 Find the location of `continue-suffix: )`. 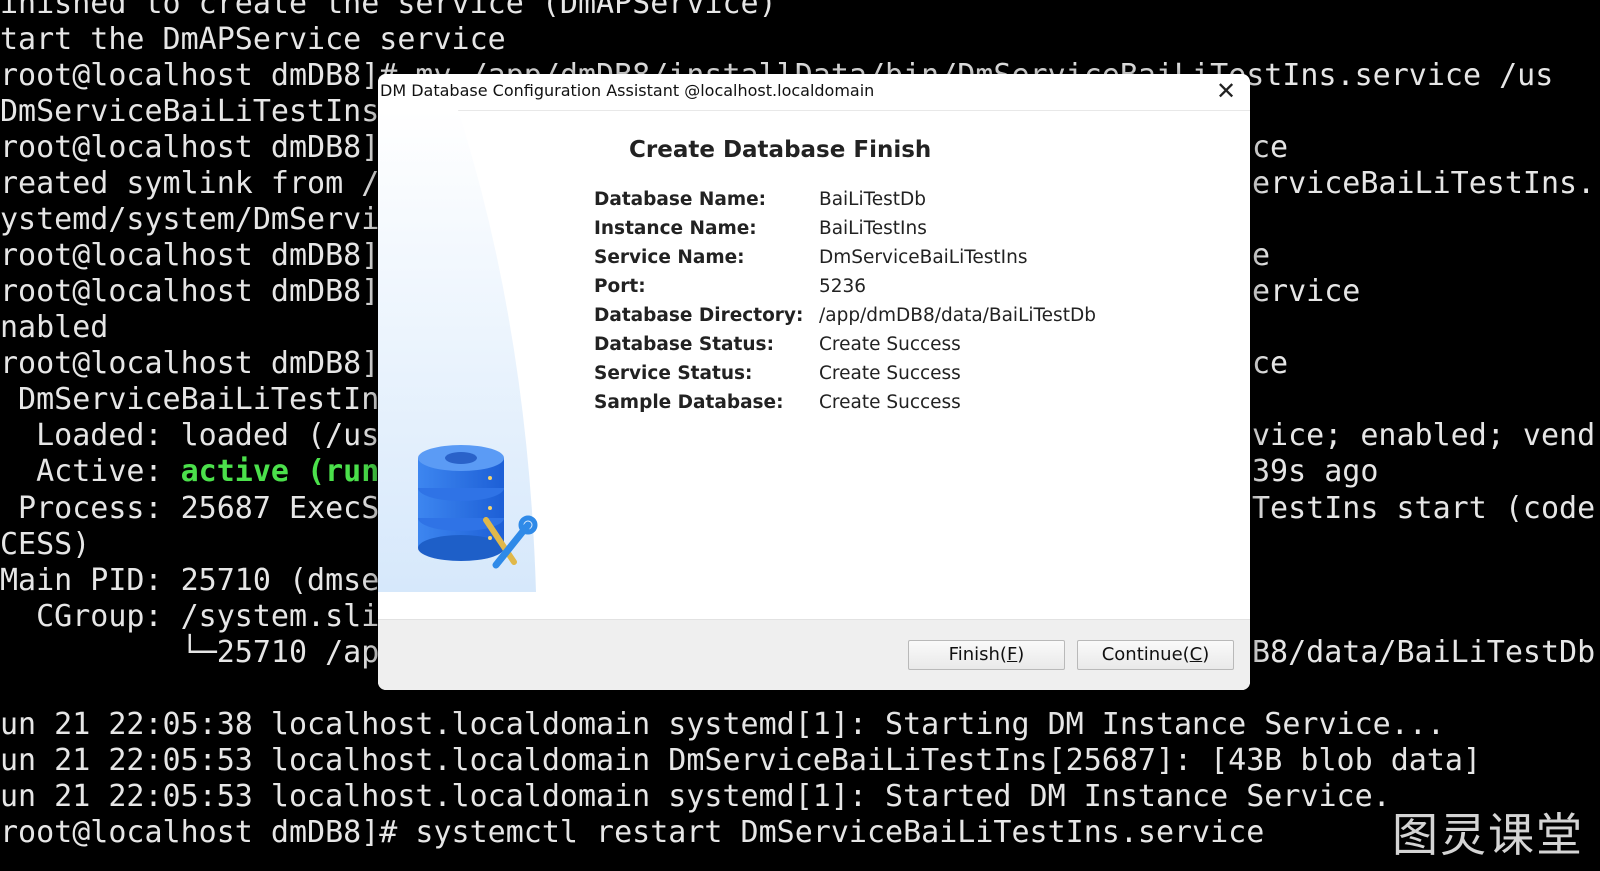

continue-suffix: ) is located at coordinates (1206, 654).